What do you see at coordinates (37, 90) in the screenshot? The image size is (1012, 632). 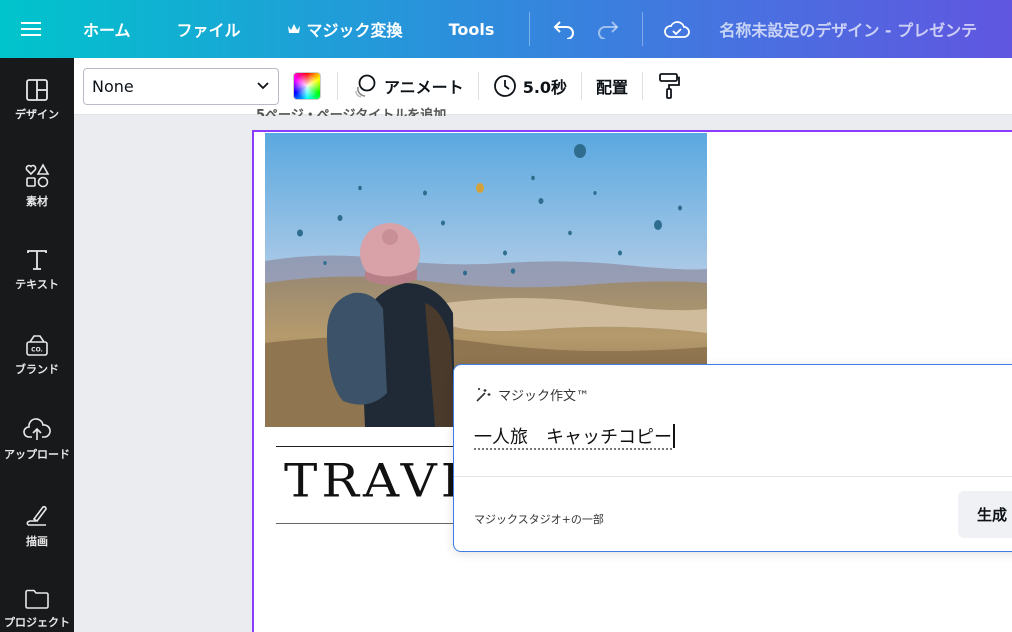 I see `layout-icon` at bounding box center [37, 90].